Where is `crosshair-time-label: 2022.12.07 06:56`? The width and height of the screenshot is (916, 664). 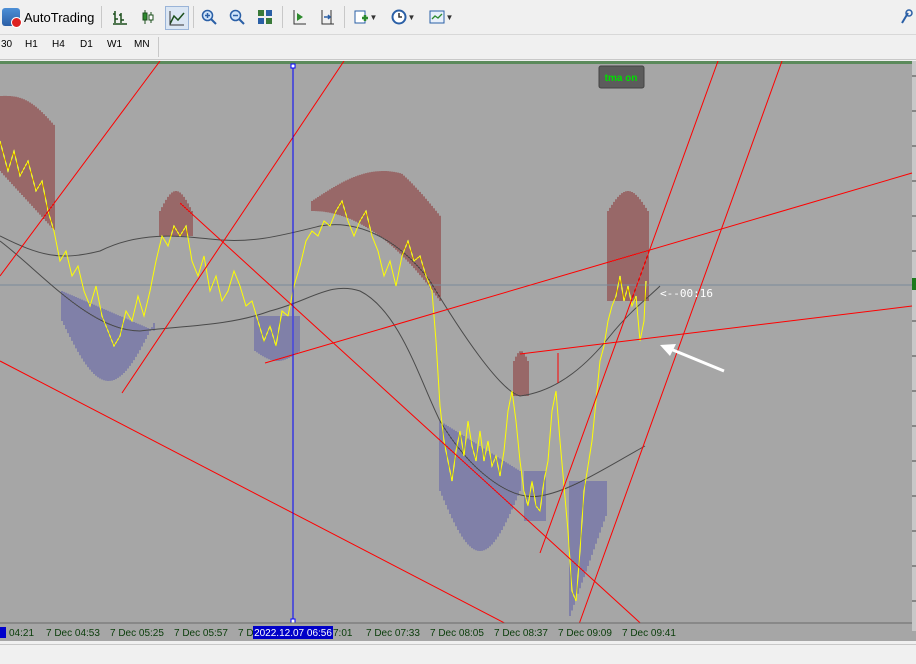 crosshair-time-label: 2022.12.07 06:56 is located at coordinates (293, 633).